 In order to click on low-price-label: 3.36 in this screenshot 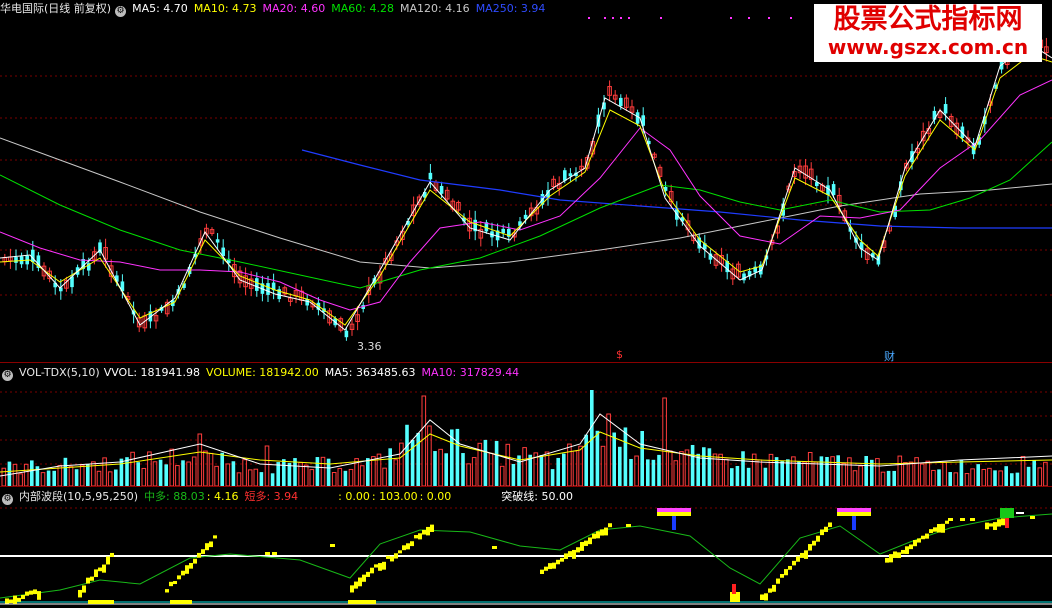, I will do `click(369, 346)`.